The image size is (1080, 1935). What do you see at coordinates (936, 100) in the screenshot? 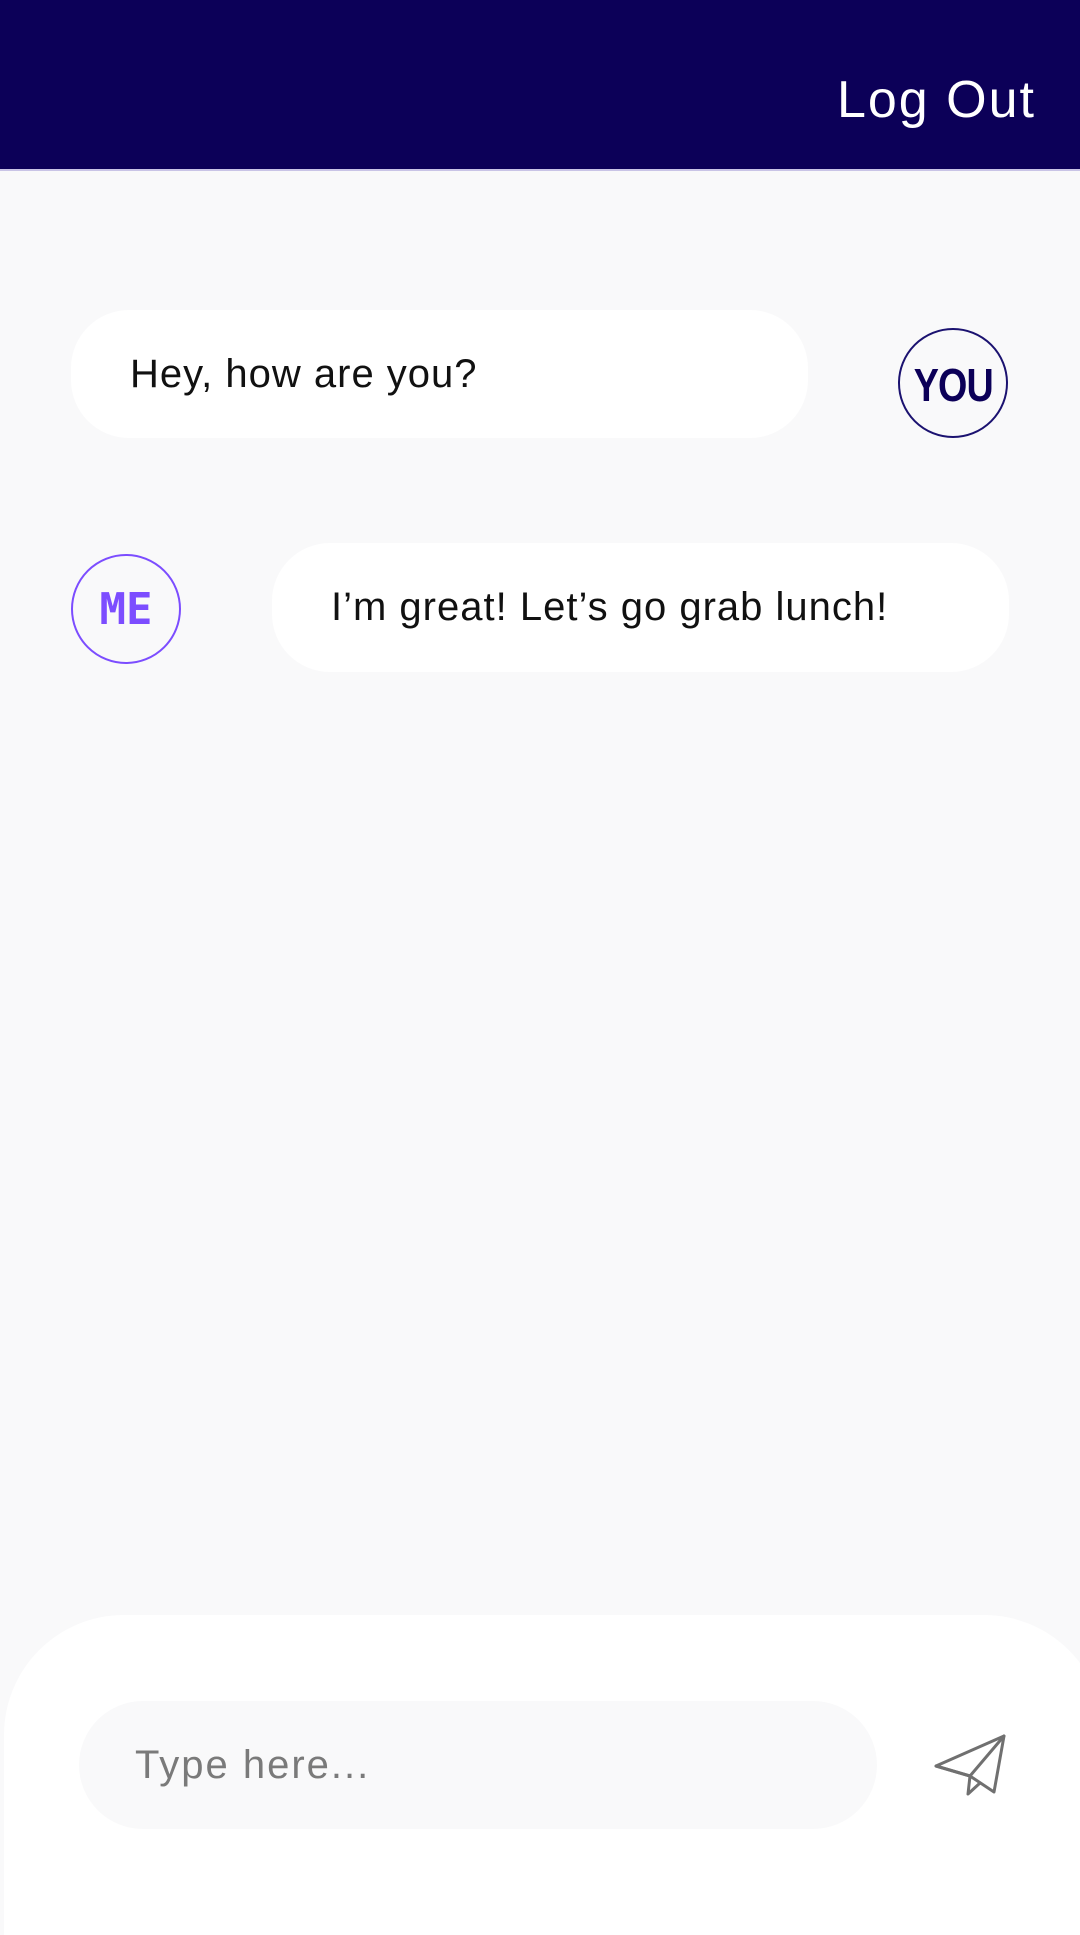
I see `logout-button: Log Out` at bounding box center [936, 100].